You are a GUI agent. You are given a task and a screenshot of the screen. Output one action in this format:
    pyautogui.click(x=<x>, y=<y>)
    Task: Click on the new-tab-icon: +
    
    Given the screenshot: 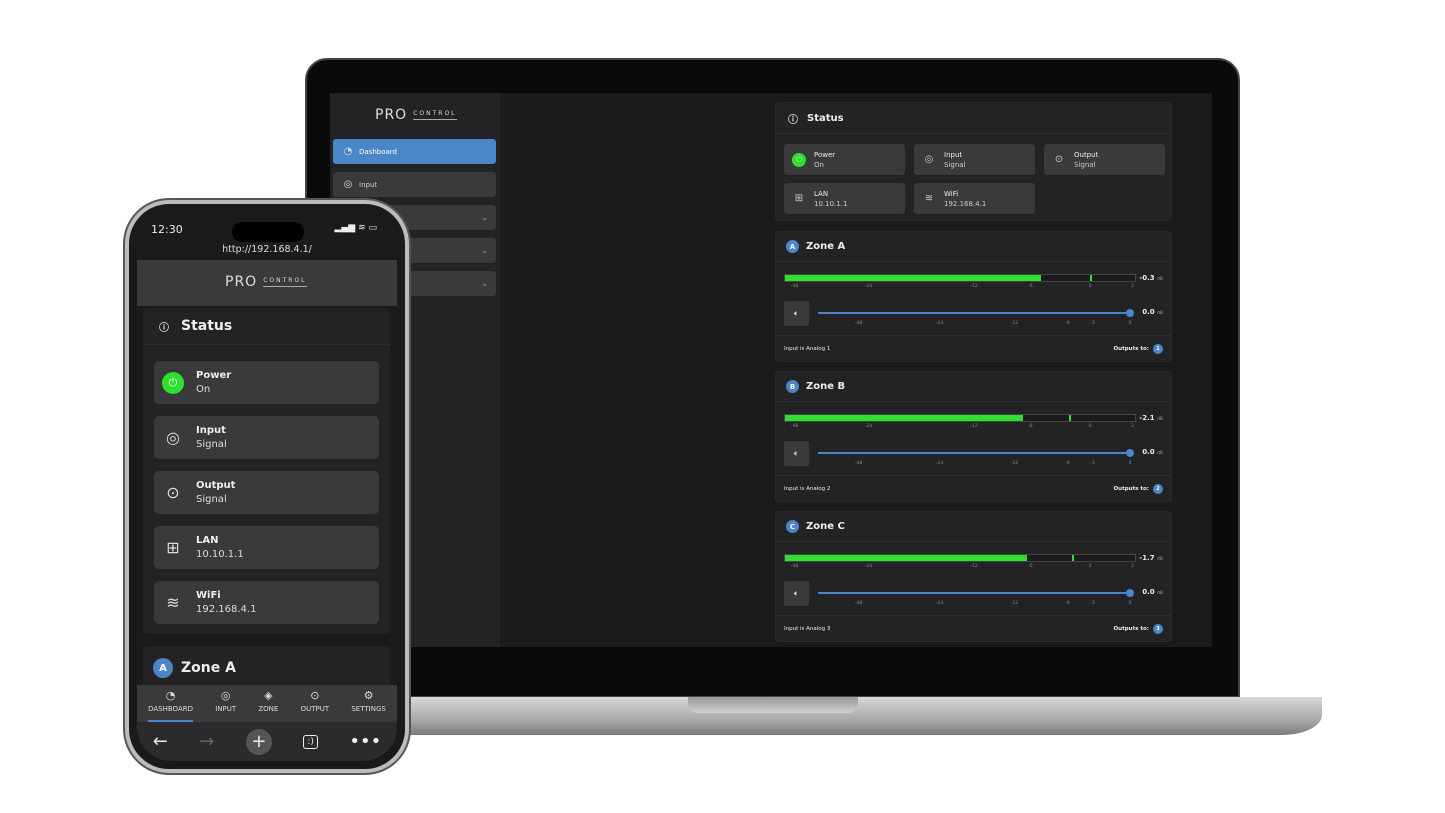 What is the action you would take?
    pyautogui.click(x=258, y=741)
    